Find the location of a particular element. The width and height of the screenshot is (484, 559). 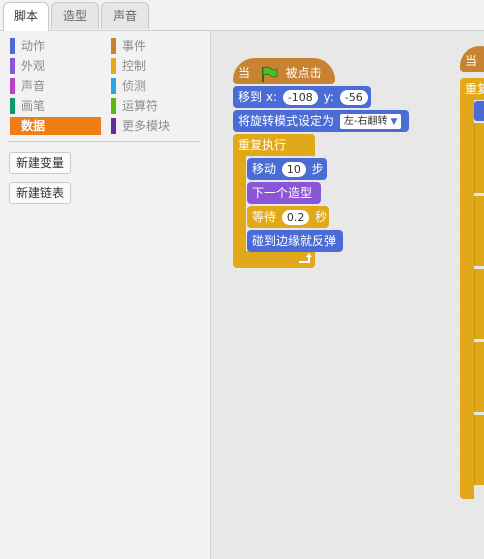

category-looks: 外观 is located at coordinates (55, 66).